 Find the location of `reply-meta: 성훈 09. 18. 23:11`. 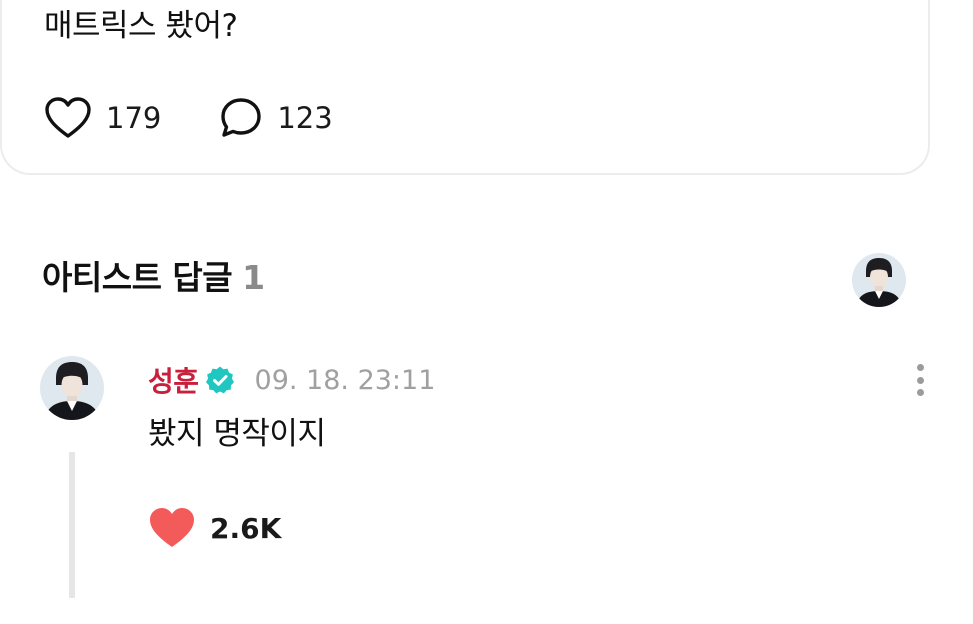

reply-meta: 성훈 09. 18. 23:11 is located at coordinates (291, 380).